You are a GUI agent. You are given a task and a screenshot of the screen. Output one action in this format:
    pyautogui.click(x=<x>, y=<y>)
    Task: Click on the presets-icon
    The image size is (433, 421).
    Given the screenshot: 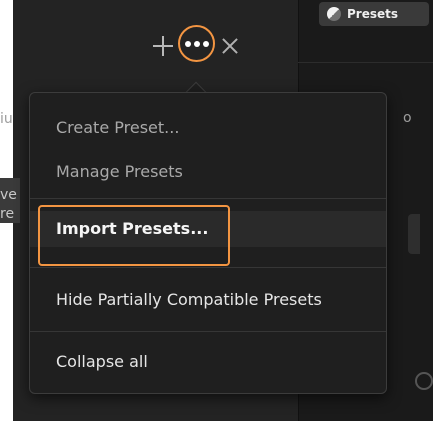 What is the action you would take?
    pyautogui.click(x=334, y=14)
    